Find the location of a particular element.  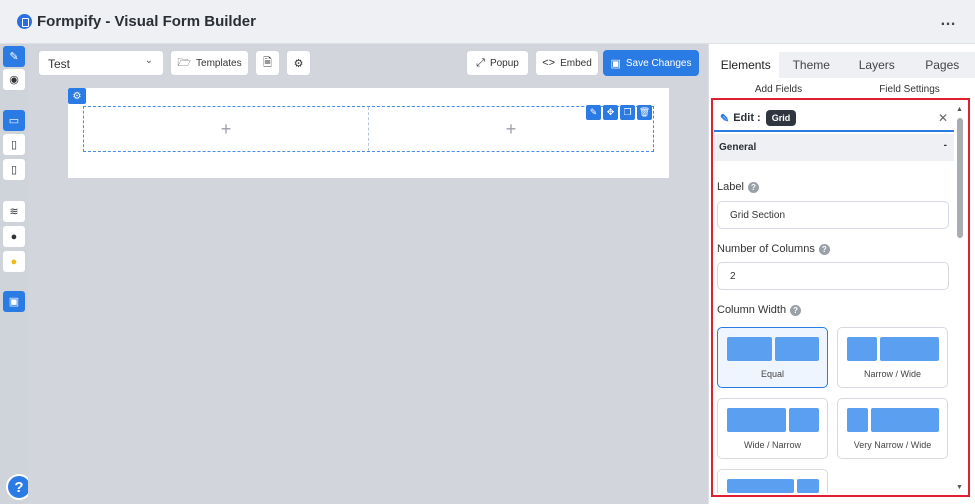

section-settings-button: ⚙ is located at coordinates (77, 96).